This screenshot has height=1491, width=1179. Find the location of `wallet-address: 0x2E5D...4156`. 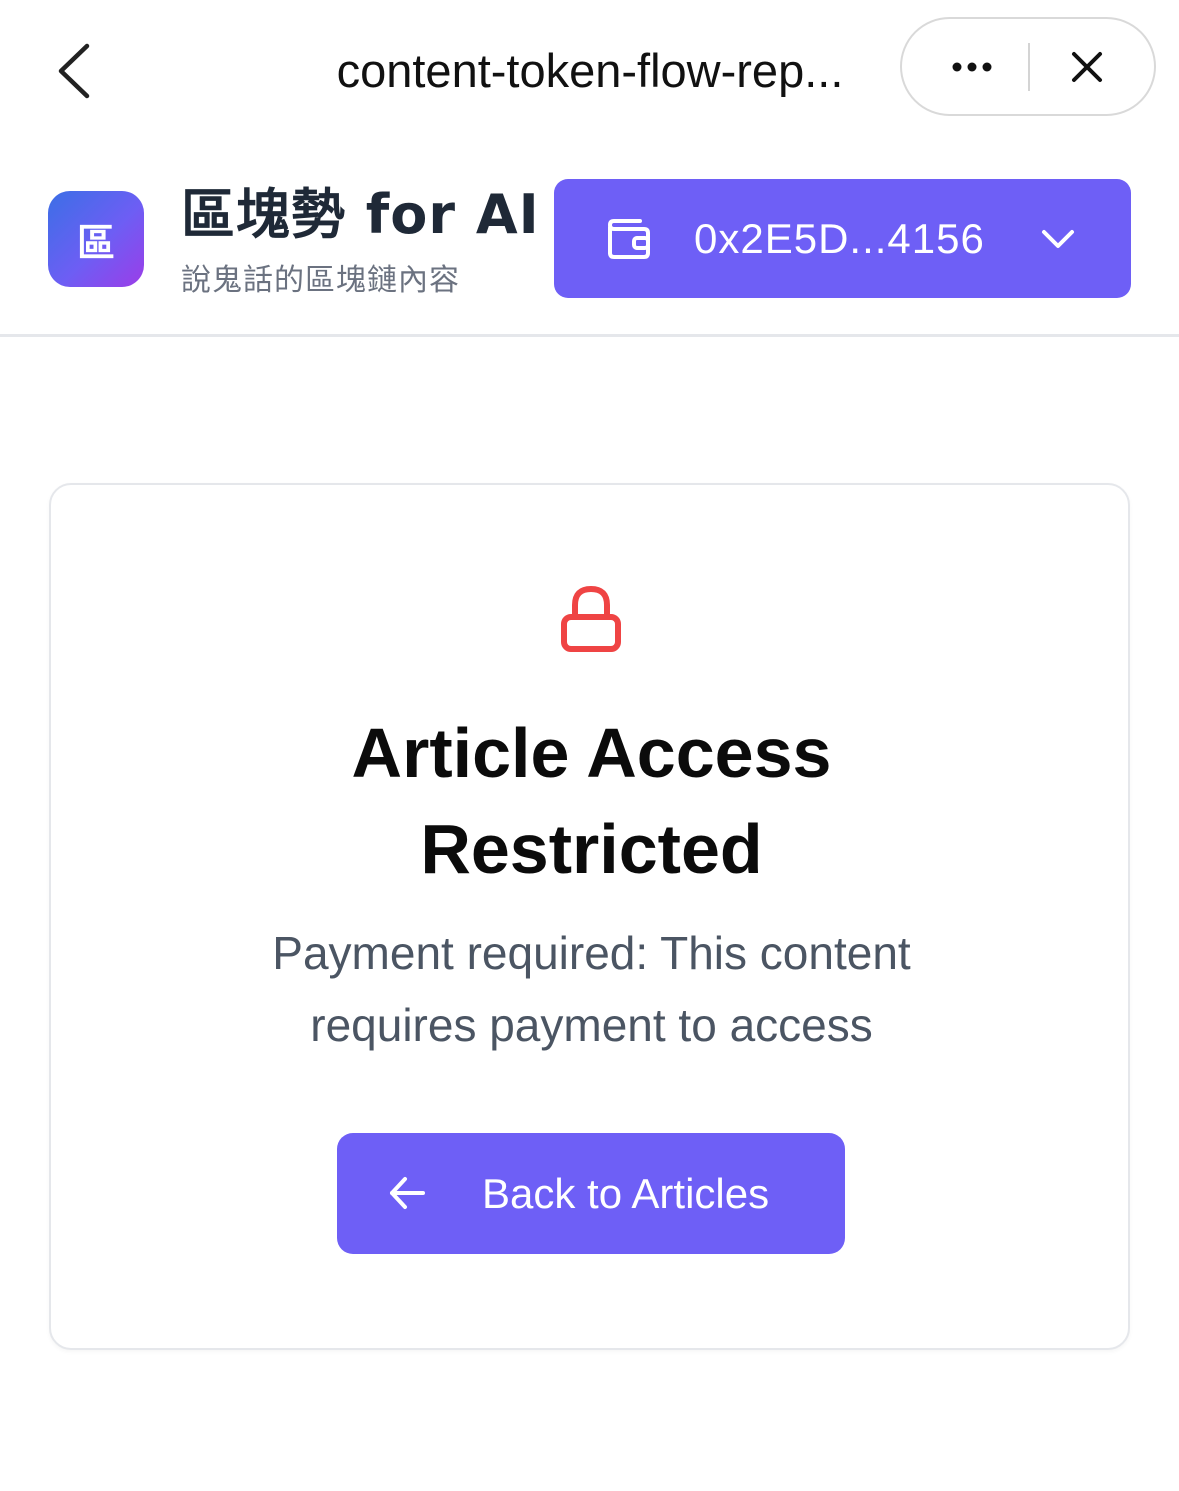

wallet-address: 0x2E5D...4156 is located at coordinates (839, 238).